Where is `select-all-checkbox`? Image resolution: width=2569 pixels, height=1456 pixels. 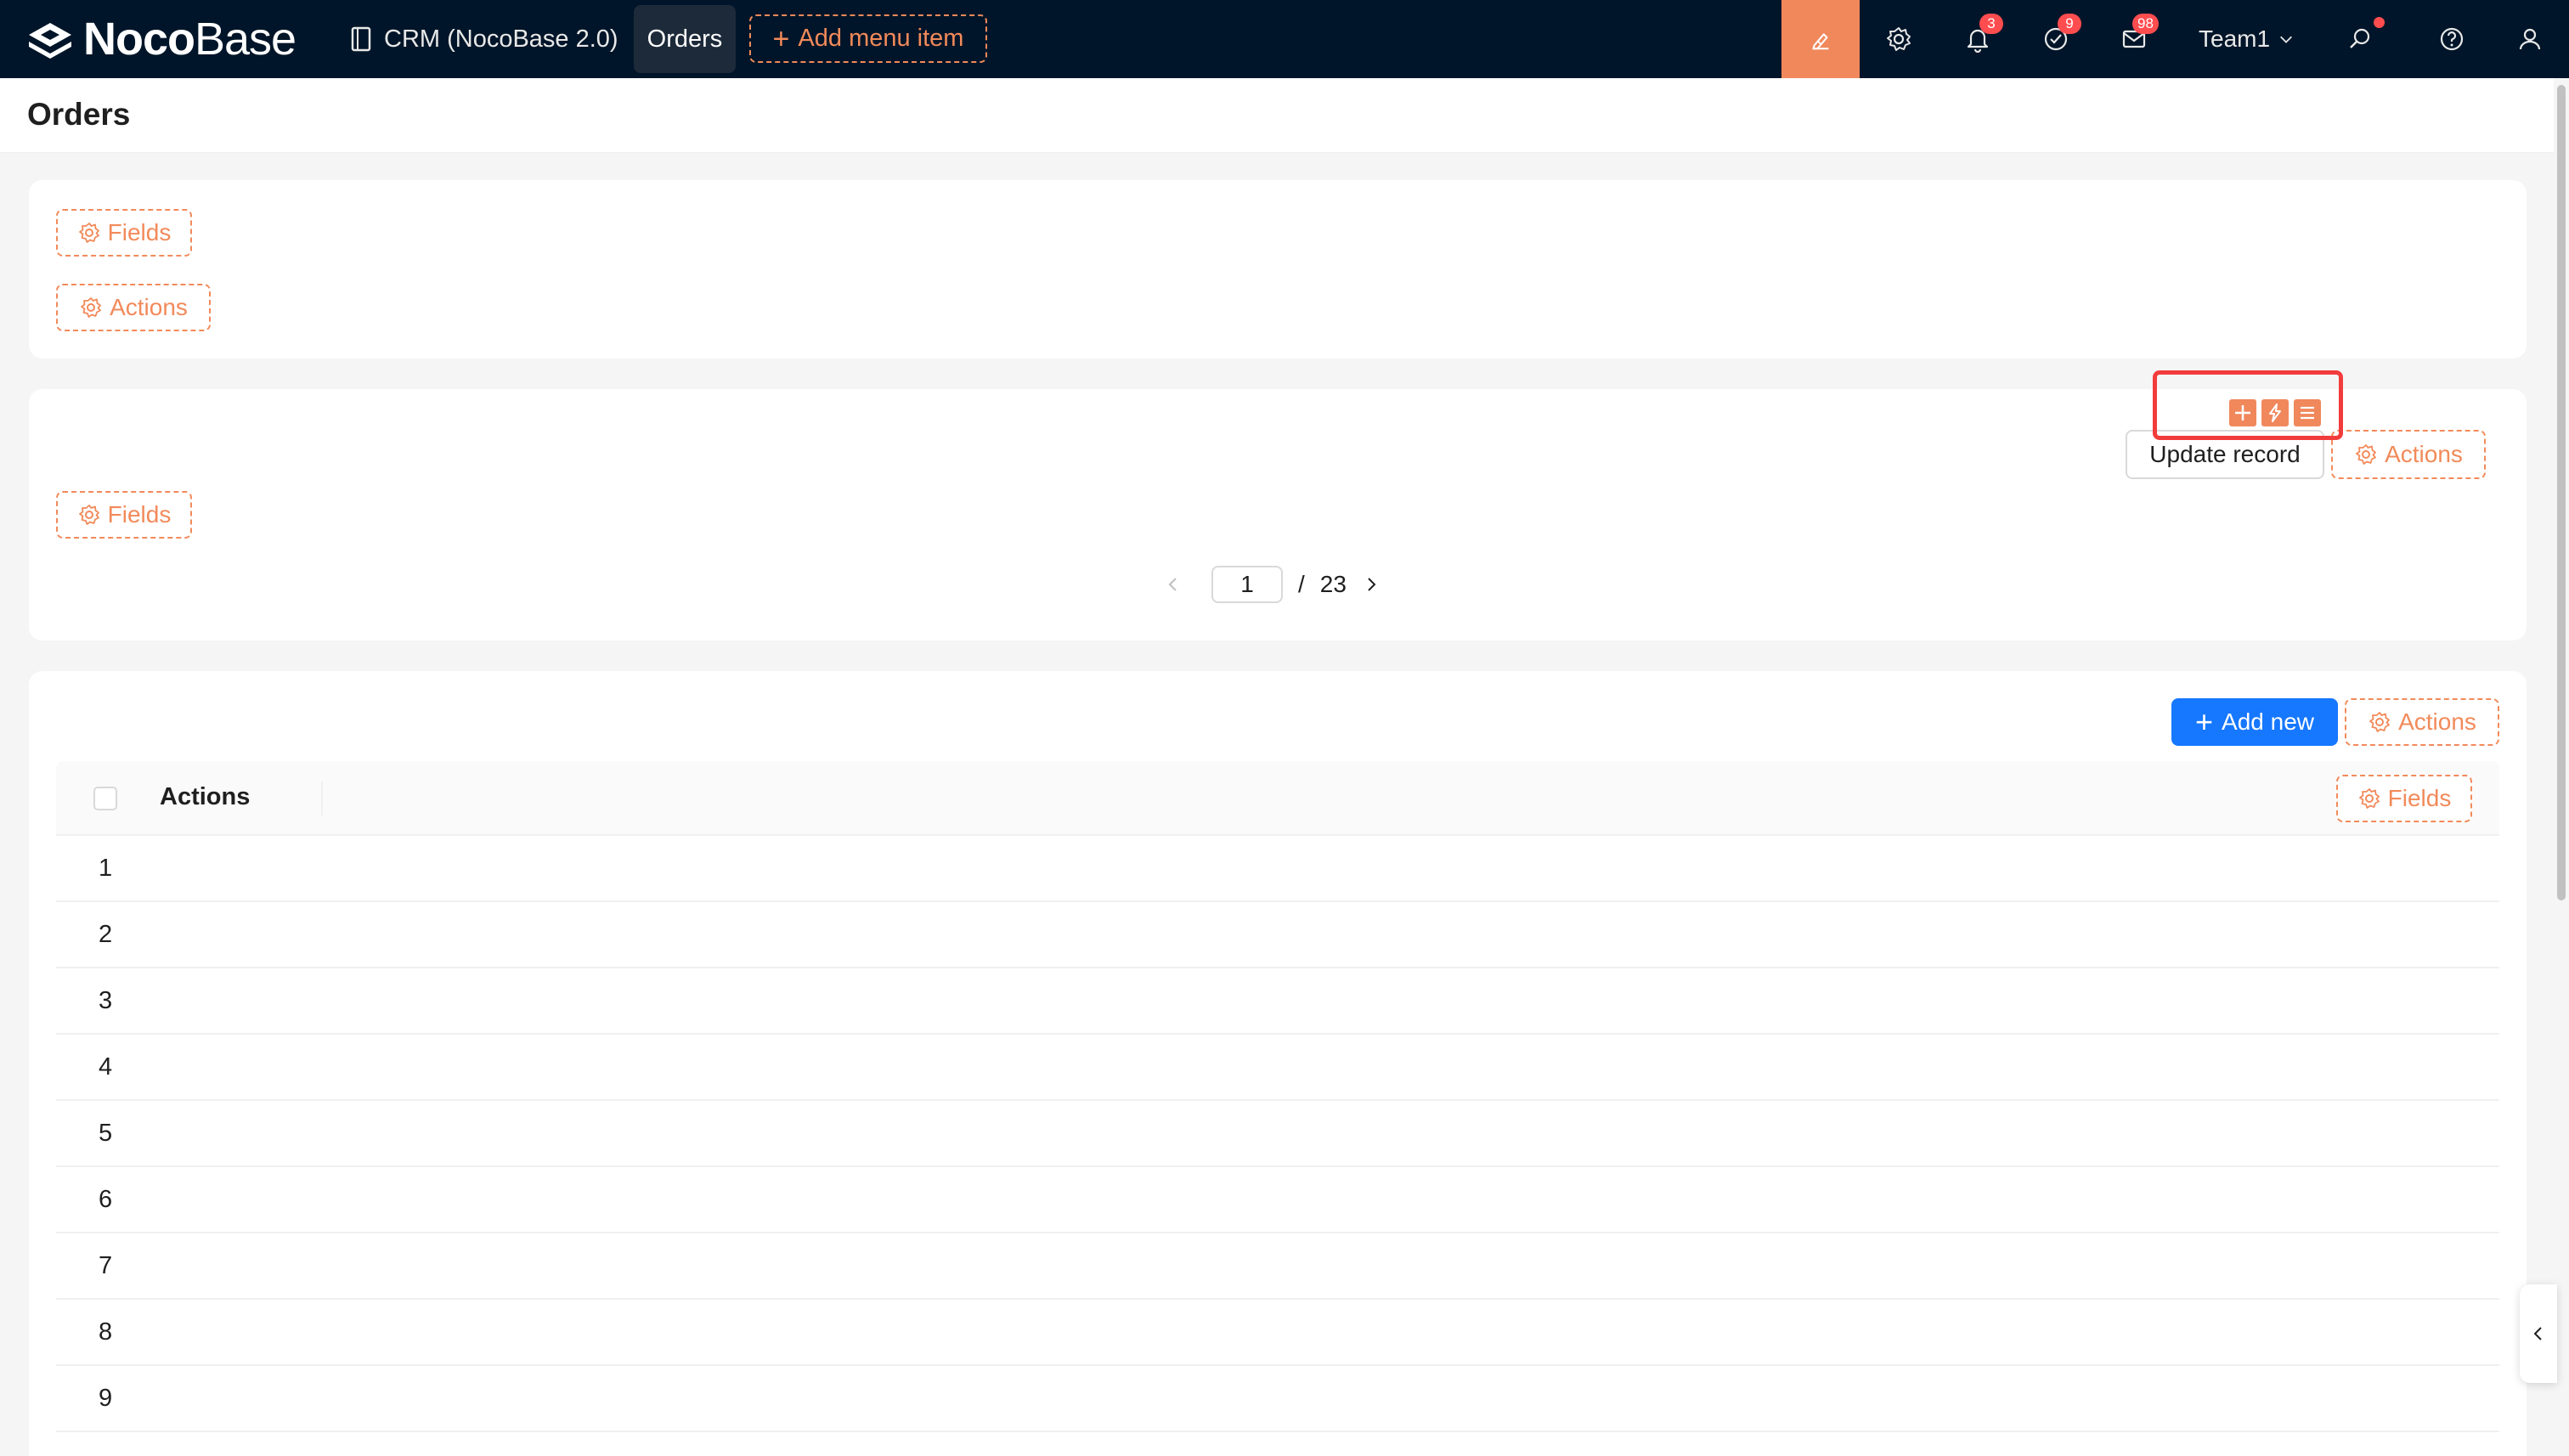 select-all-checkbox is located at coordinates (105, 798).